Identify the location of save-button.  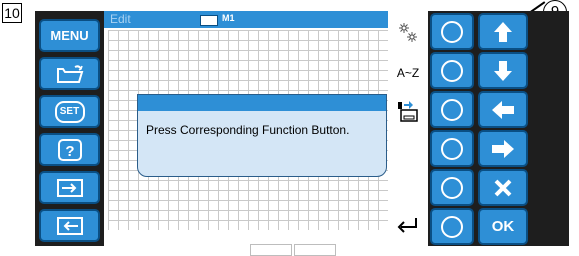
(69, 225).